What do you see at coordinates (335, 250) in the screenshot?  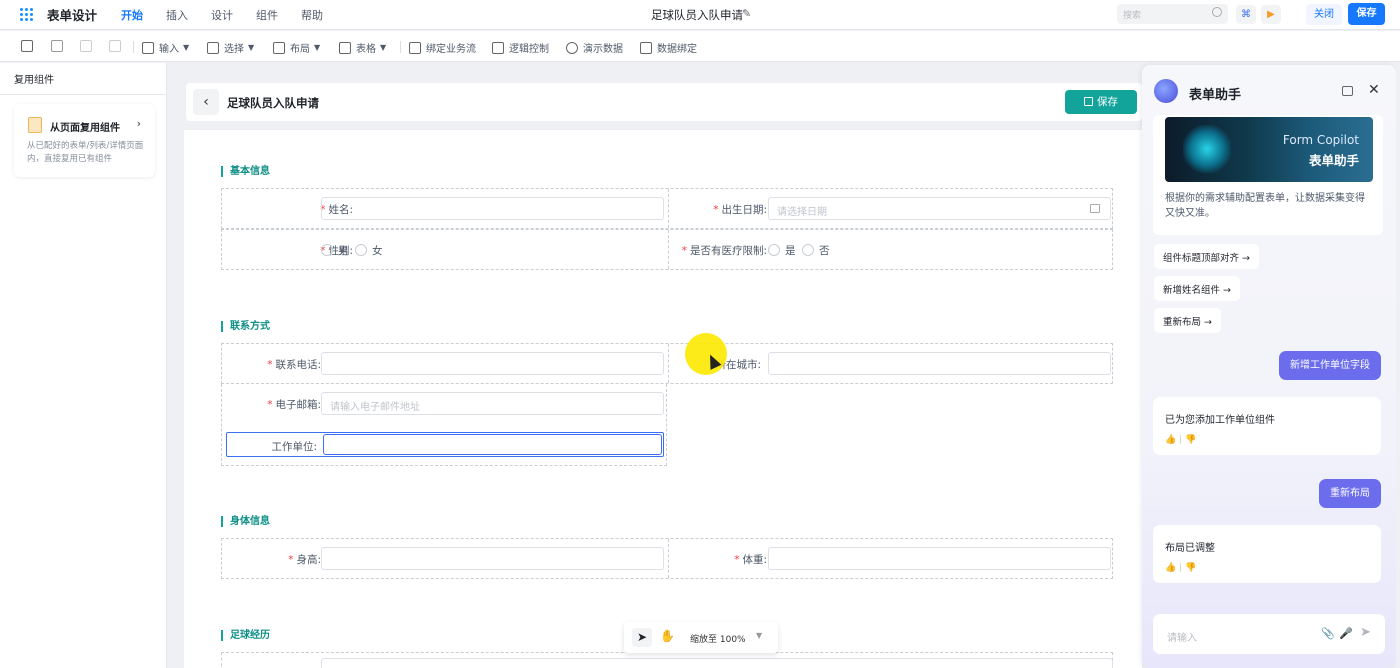 I see `gender-male-radio: 男` at bounding box center [335, 250].